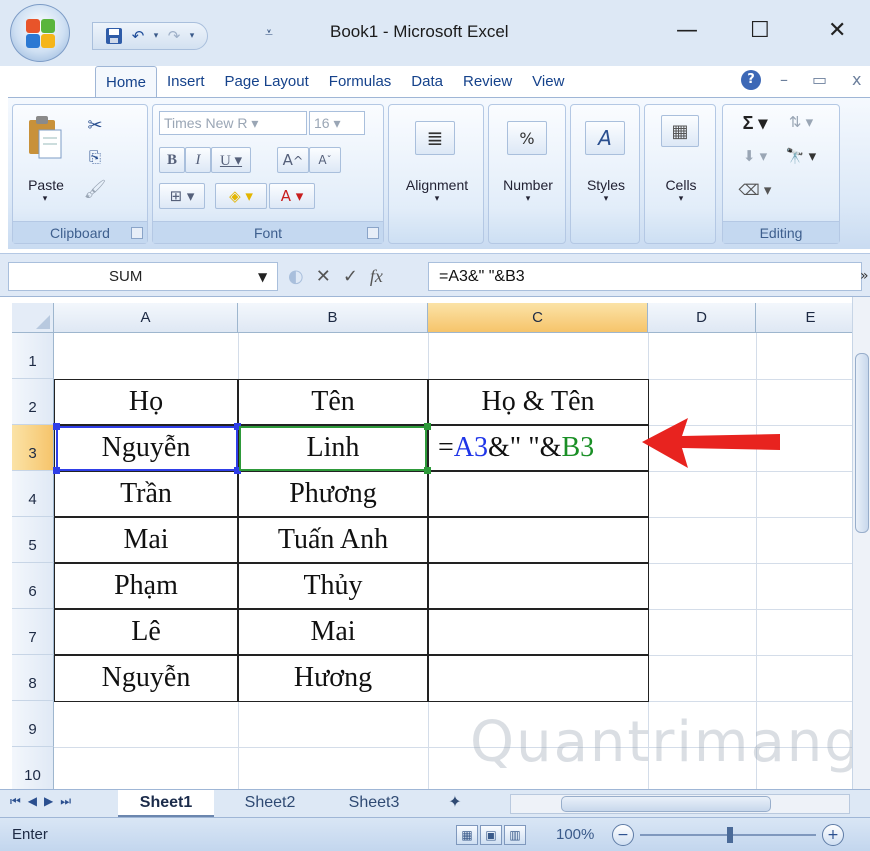 Image resolution: width=870 pixels, height=851 pixels. I want to click on row-header-8: 8, so click(33, 678).